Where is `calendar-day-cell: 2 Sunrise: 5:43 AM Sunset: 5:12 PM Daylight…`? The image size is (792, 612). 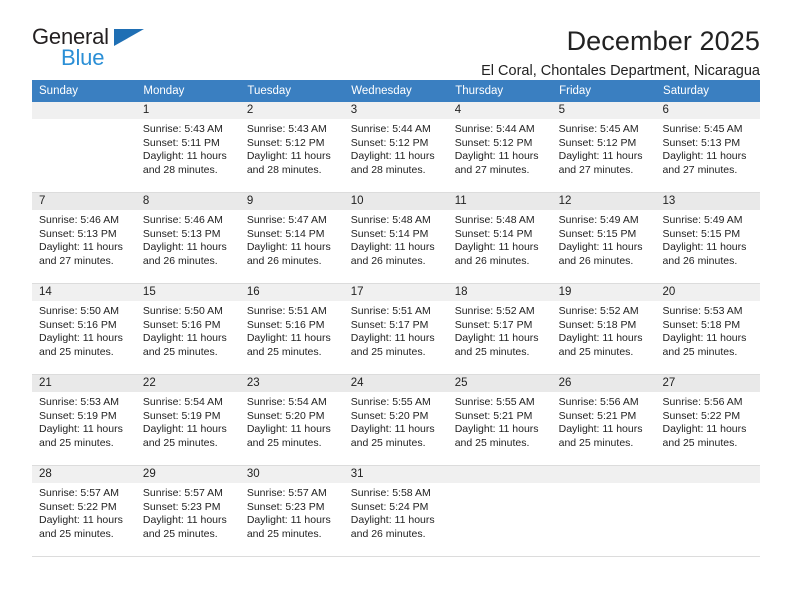 calendar-day-cell: 2 Sunrise: 5:43 AM Sunset: 5:12 PM Daylight… is located at coordinates (291, 147).